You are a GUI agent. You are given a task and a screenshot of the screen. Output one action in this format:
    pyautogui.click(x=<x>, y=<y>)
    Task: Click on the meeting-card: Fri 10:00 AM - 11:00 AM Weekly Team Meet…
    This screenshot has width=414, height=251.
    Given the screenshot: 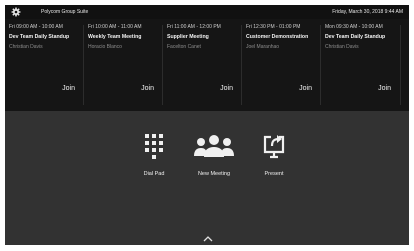 What is the action you would take?
    pyautogui.click(x=122, y=62)
    